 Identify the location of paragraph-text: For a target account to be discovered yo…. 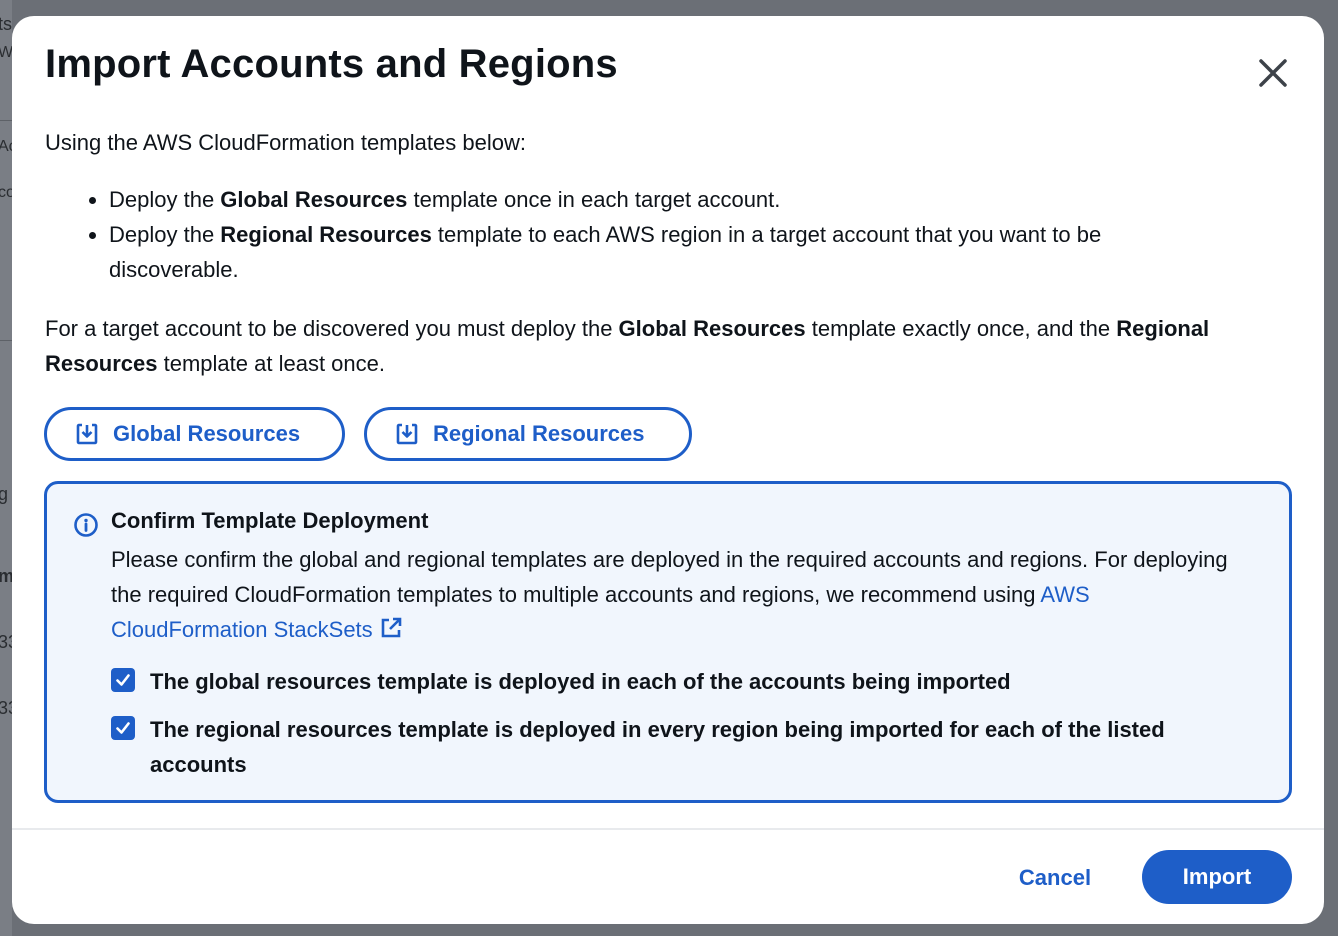
(332, 328).